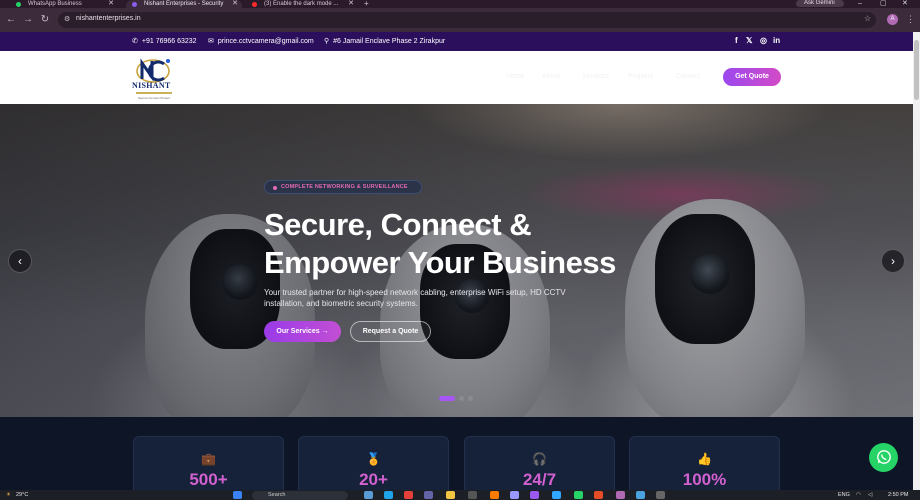 The width and height of the screenshot is (920, 500). What do you see at coordinates (388, 495) in the screenshot?
I see `edge-icon` at bounding box center [388, 495].